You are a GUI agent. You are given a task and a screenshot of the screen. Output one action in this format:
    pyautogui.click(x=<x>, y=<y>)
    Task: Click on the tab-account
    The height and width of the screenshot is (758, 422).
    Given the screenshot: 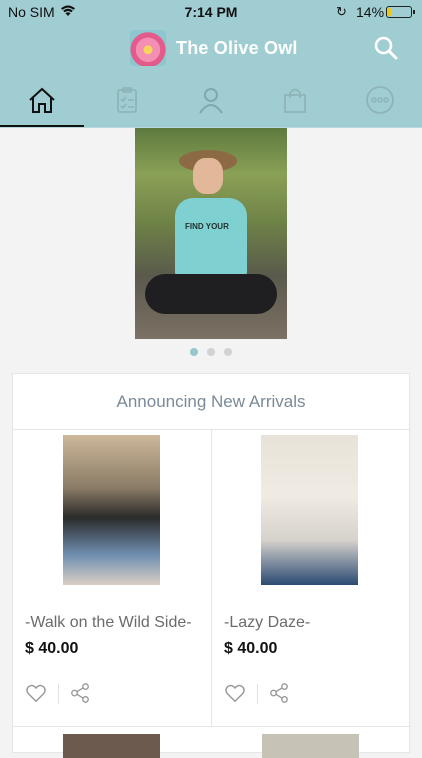 What is the action you would take?
    pyautogui.click(x=211, y=100)
    